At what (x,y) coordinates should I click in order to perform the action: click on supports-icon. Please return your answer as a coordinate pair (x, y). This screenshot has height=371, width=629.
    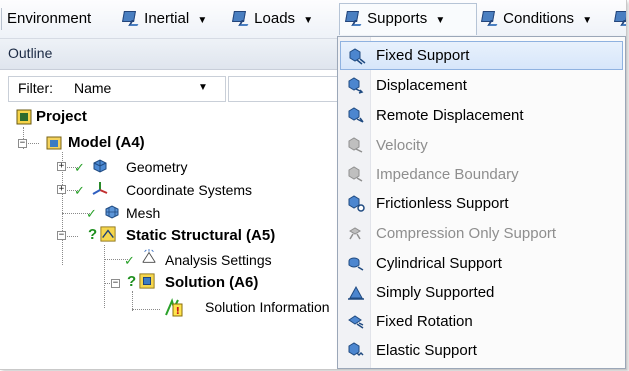
    Looking at the image, I should click on (353, 18).